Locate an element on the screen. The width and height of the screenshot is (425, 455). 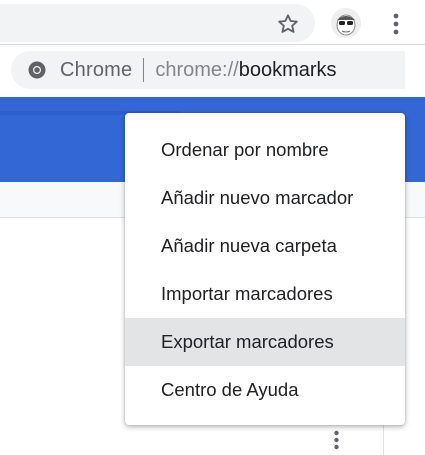
menu-item-help-center: Centro de Ayuda is located at coordinates (265, 390).